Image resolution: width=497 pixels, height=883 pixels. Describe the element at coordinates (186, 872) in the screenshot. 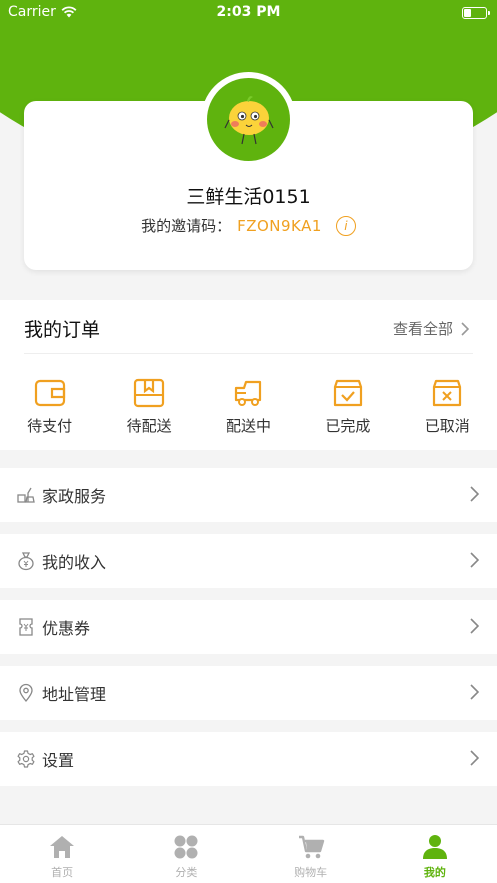

I see `tab-label: 分类` at that location.